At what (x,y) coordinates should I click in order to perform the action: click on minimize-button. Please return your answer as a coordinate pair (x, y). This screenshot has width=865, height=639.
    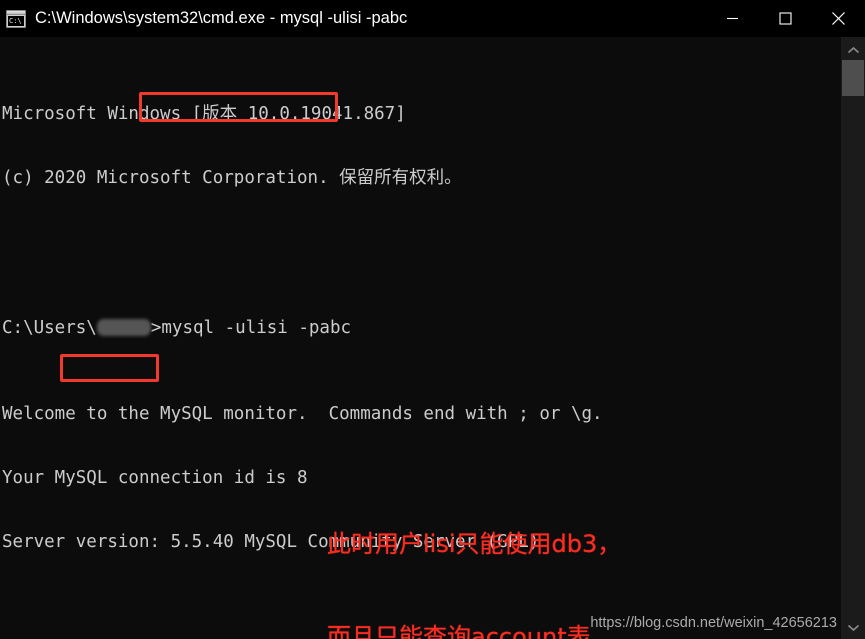
    Looking at the image, I should click on (732, 18).